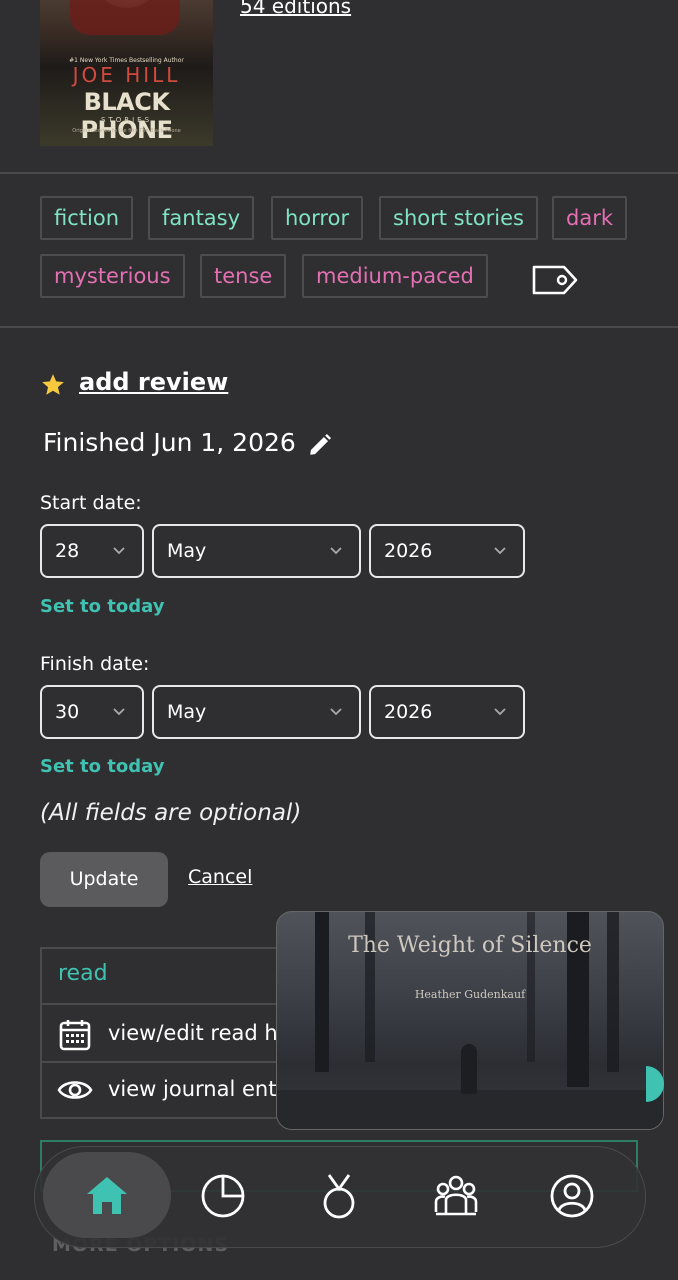 Image resolution: width=678 pixels, height=1280 pixels. What do you see at coordinates (187, 551) in the screenshot?
I see `start-month-value: May` at bounding box center [187, 551].